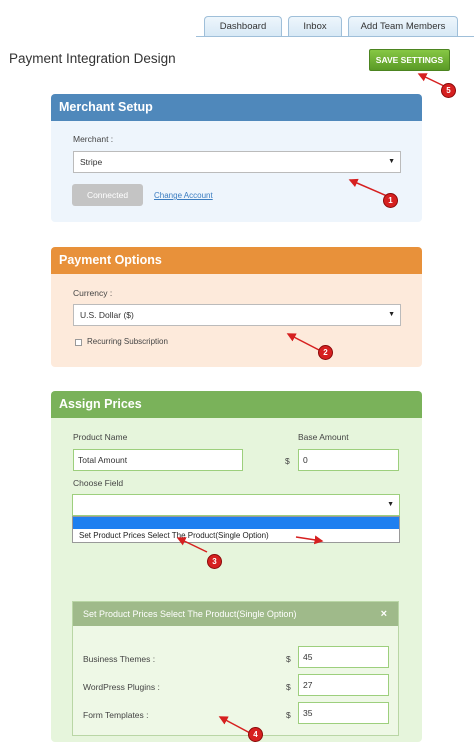 The image size is (474, 754). What do you see at coordinates (325, 352) in the screenshot?
I see `marker-2: 2` at bounding box center [325, 352].